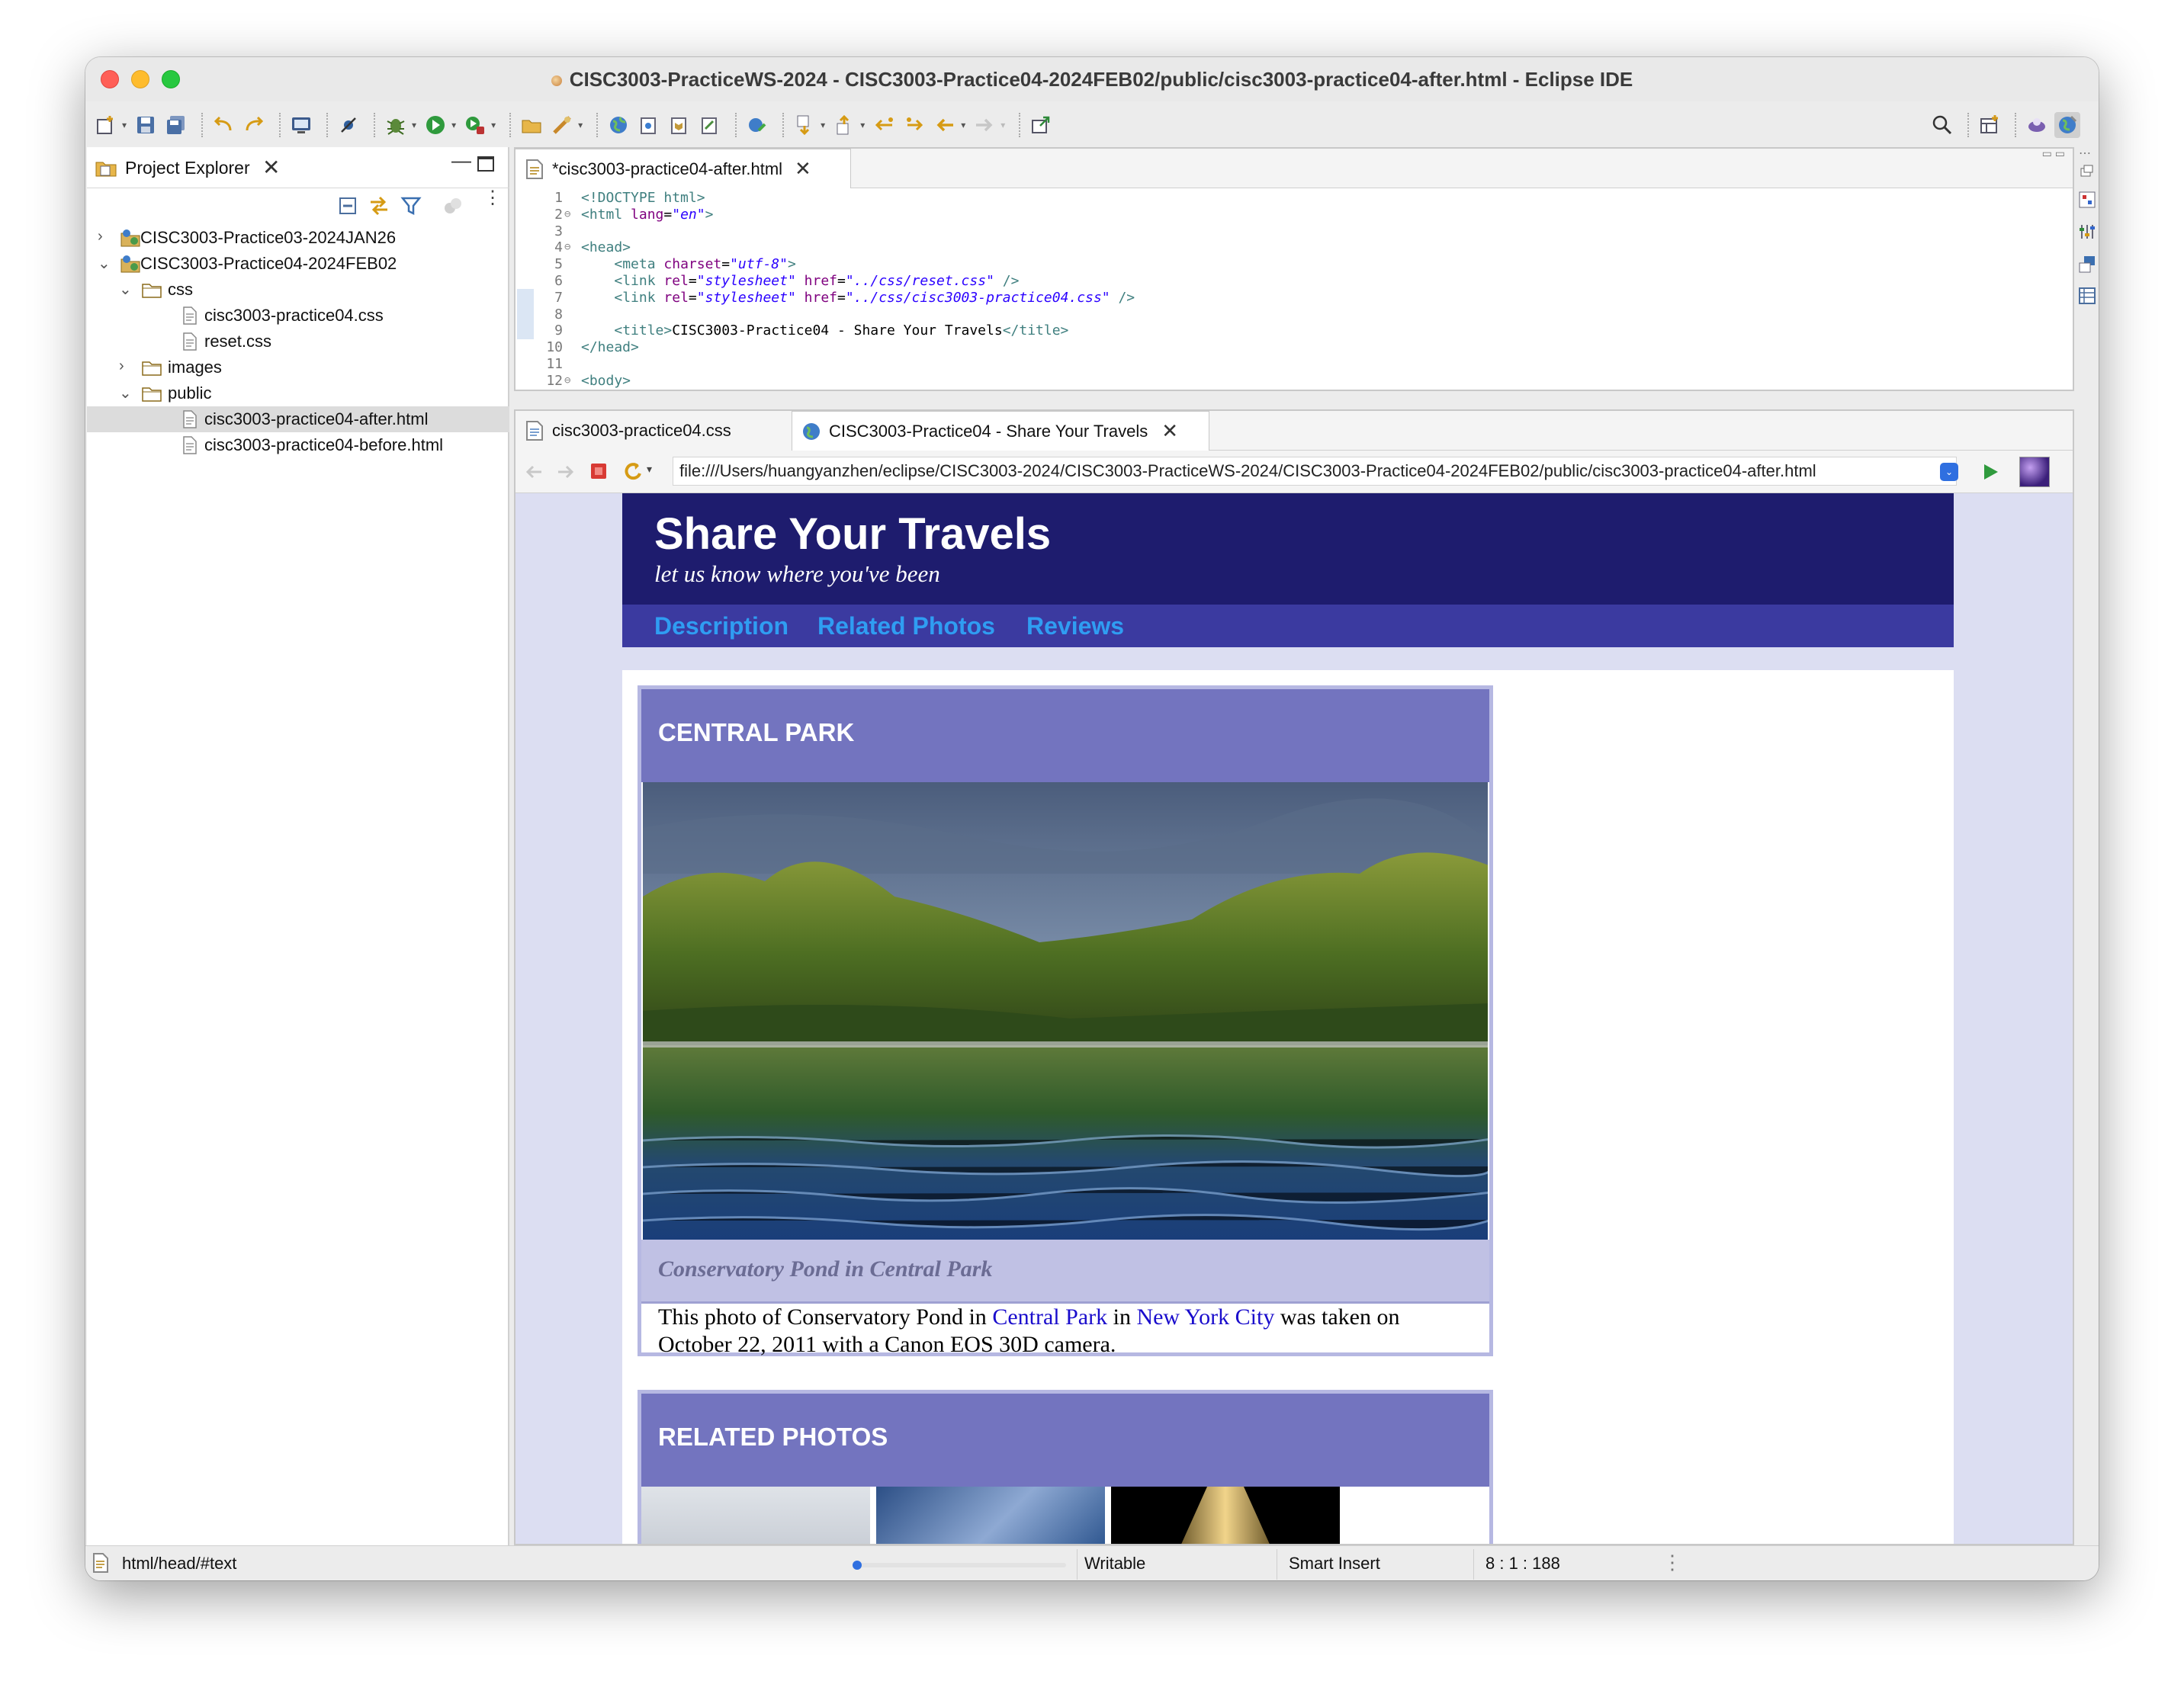 This screenshot has height=1694, width=2184. Describe the element at coordinates (298, 393) in the screenshot. I see `tree-item: ⌄ public` at that location.